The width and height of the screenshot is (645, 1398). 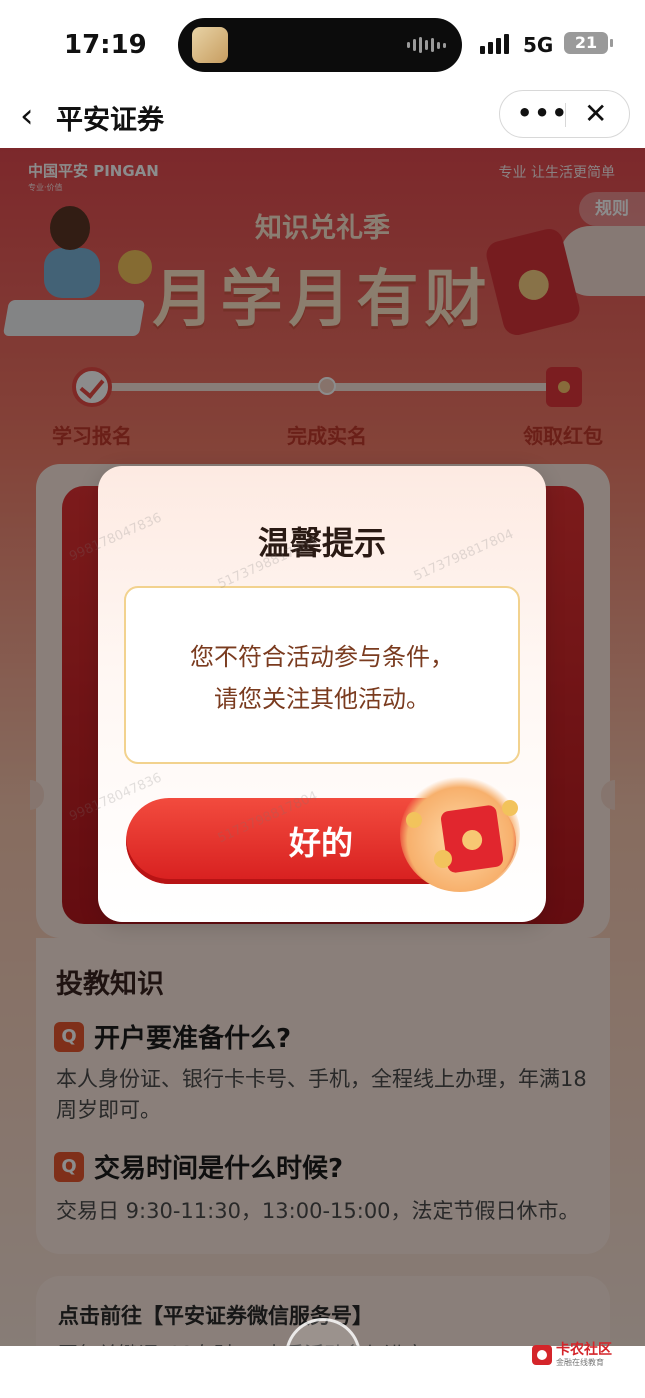 I want to click on battery-icon: 21, so click(x=588, y=43).